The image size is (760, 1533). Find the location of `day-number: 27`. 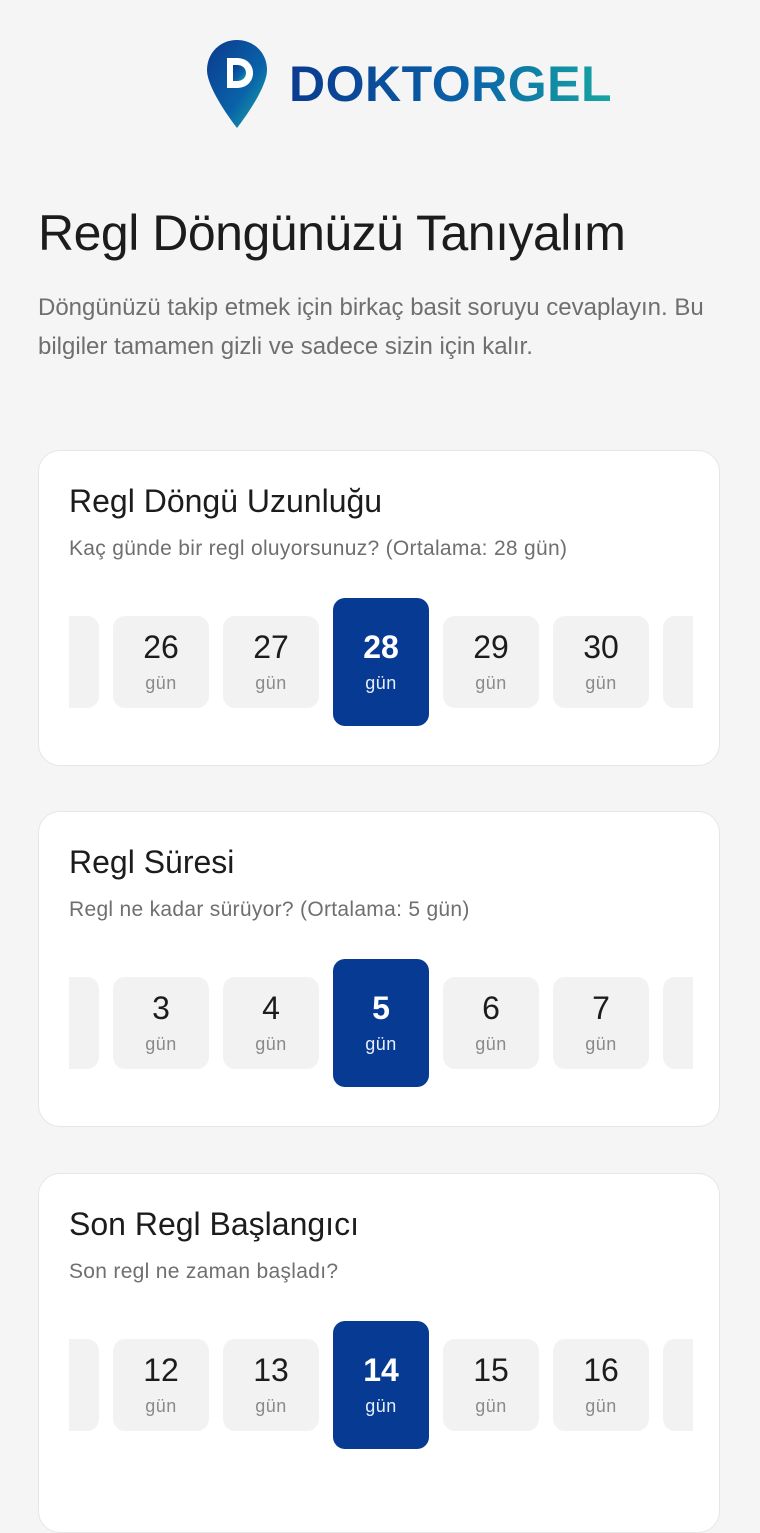

day-number: 27 is located at coordinates (271, 646).